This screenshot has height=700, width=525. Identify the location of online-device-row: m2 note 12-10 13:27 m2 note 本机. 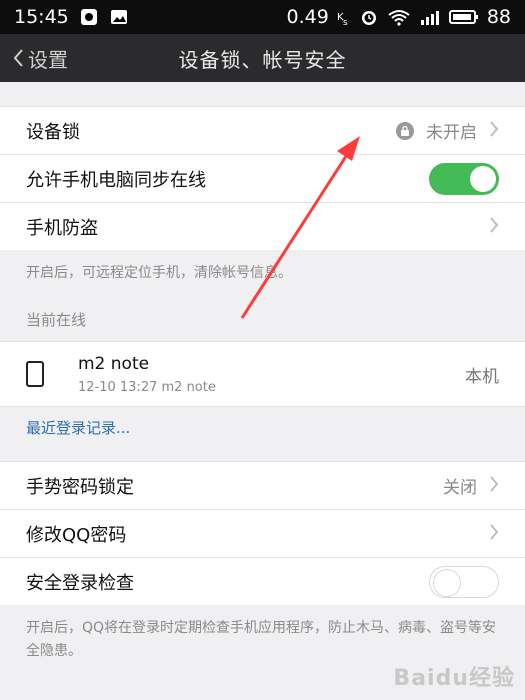
(262, 374).